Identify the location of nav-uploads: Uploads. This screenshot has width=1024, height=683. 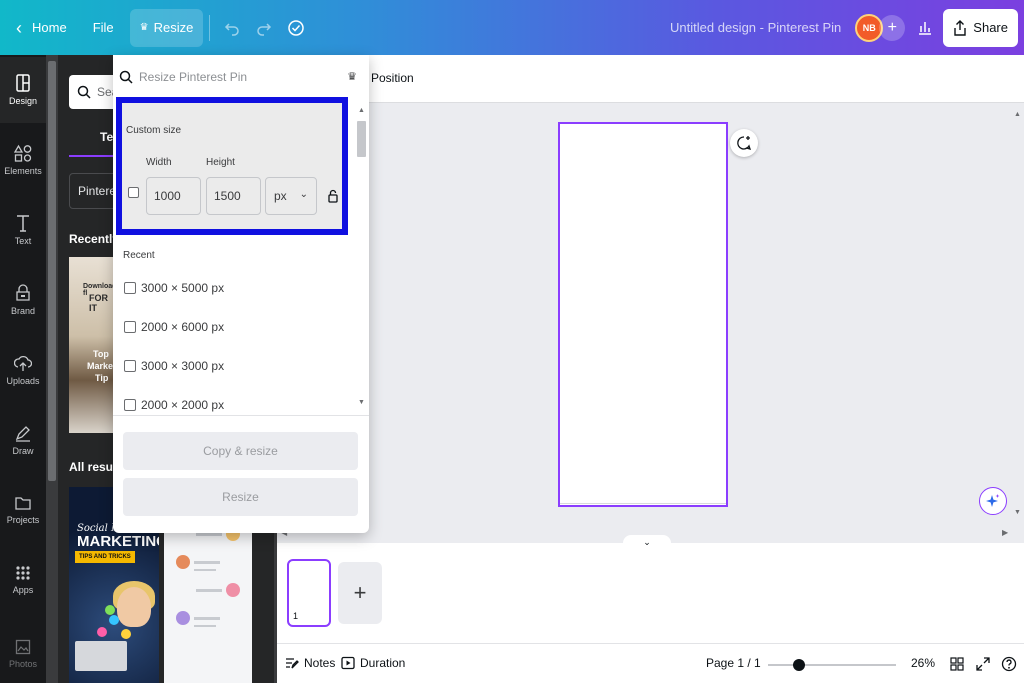
(23, 370).